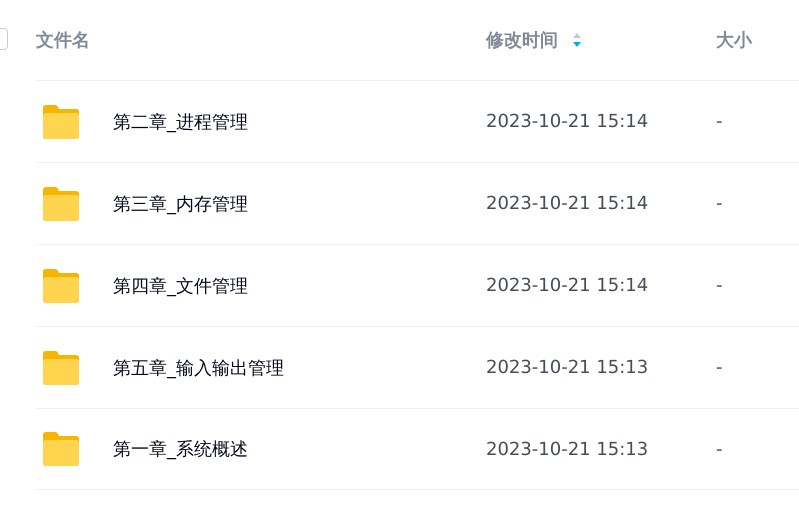  Describe the element at coordinates (198, 368) in the screenshot. I see `file-name: 第五章_输入输出管理` at that location.